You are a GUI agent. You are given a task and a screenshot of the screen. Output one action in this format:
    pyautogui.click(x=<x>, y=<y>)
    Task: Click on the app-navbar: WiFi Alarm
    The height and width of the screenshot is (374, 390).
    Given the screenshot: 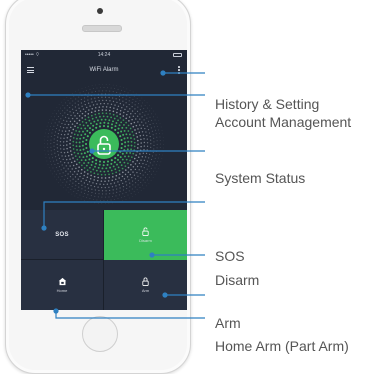 What is the action you would take?
    pyautogui.click(x=104, y=71)
    